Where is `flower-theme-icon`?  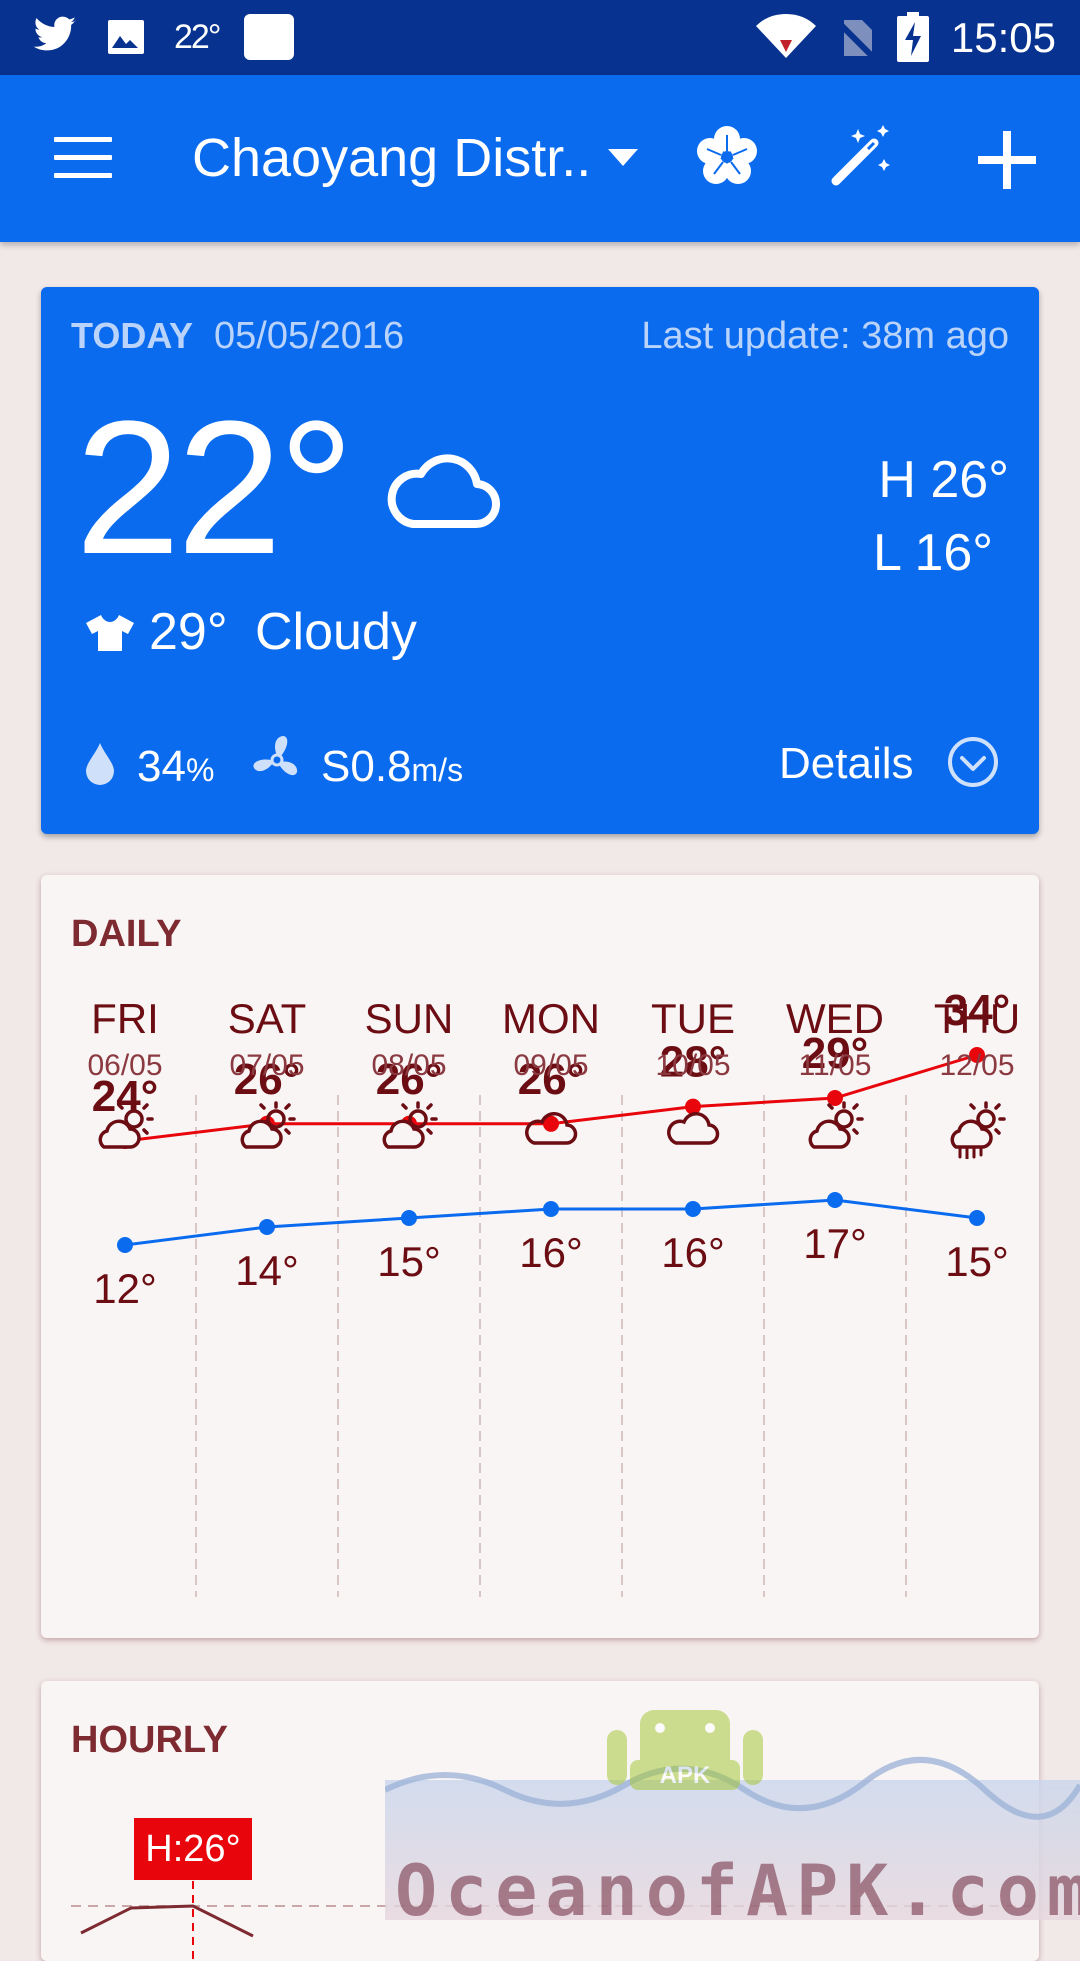
flower-theme-icon is located at coordinates (727, 156).